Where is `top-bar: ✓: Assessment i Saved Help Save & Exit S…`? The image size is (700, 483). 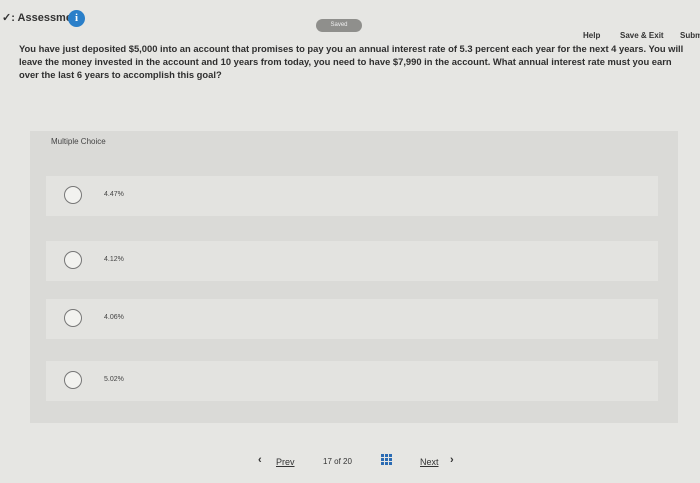 top-bar: ✓: Assessment i Saved Help Save & Exit S… is located at coordinates (350, 20).